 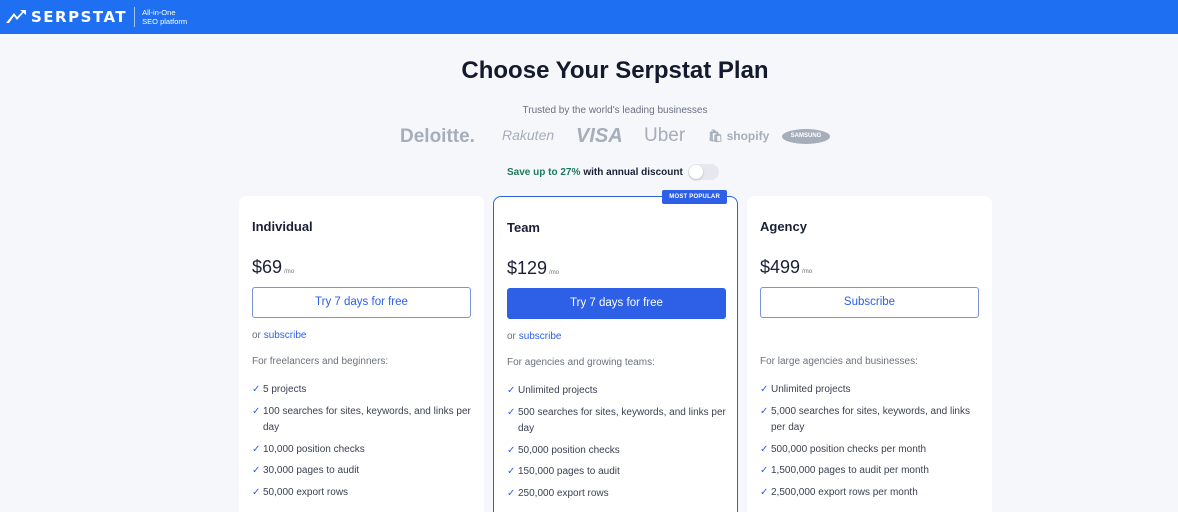 I want to click on annual-discount-toggle, so click(x=703, y=172).